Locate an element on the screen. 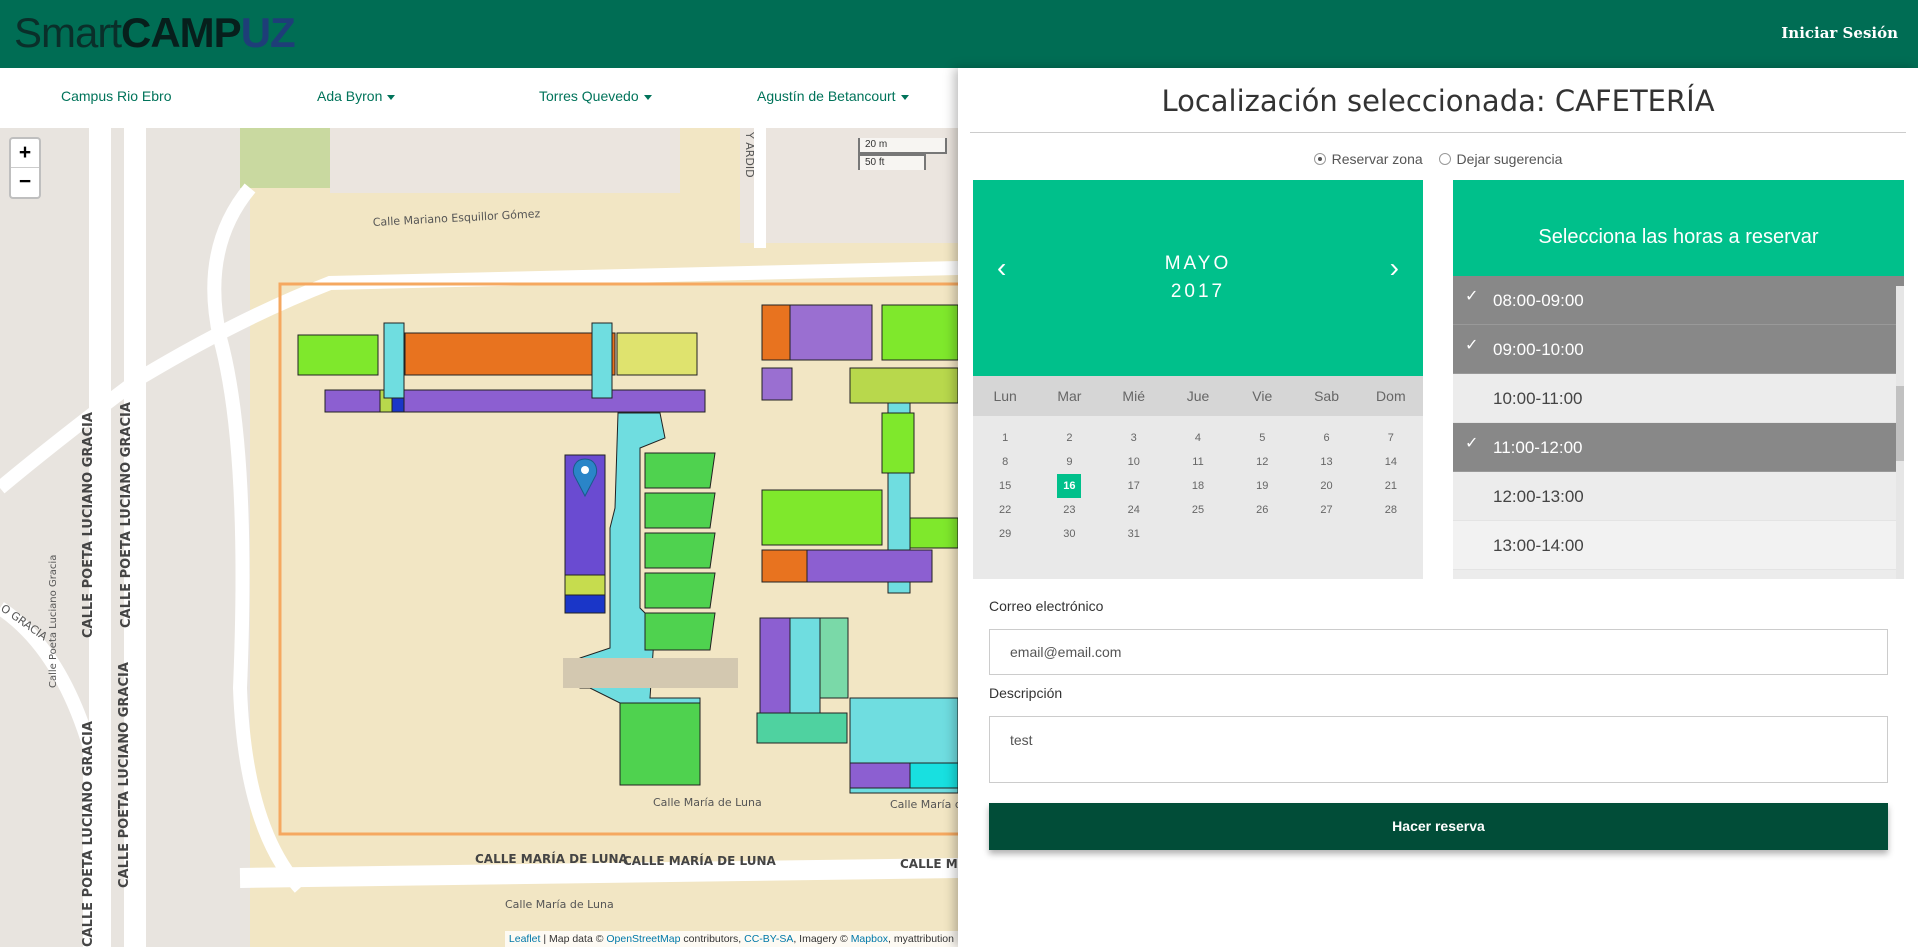  calendar-day-number: 30 is located at coordinates (1069, 534).